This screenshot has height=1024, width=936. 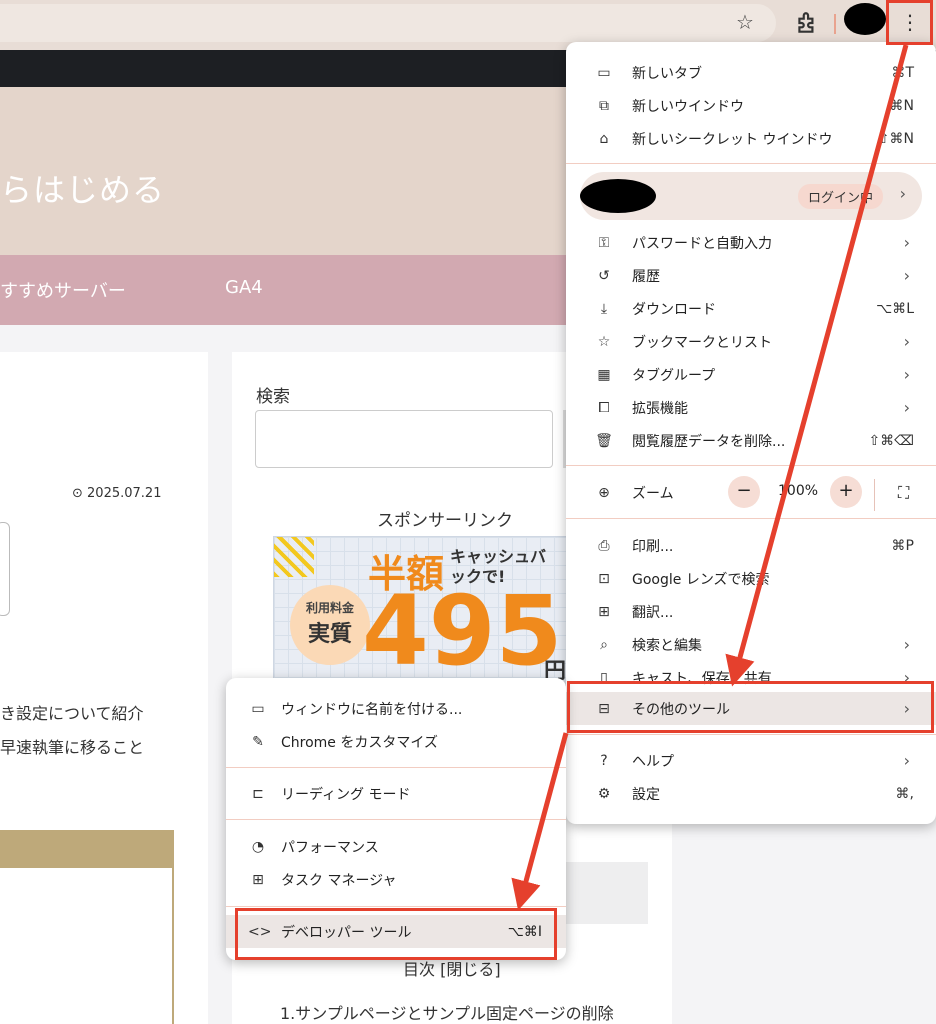 I want to click on arrow-to-more-tools, so click(x=817, y=365).